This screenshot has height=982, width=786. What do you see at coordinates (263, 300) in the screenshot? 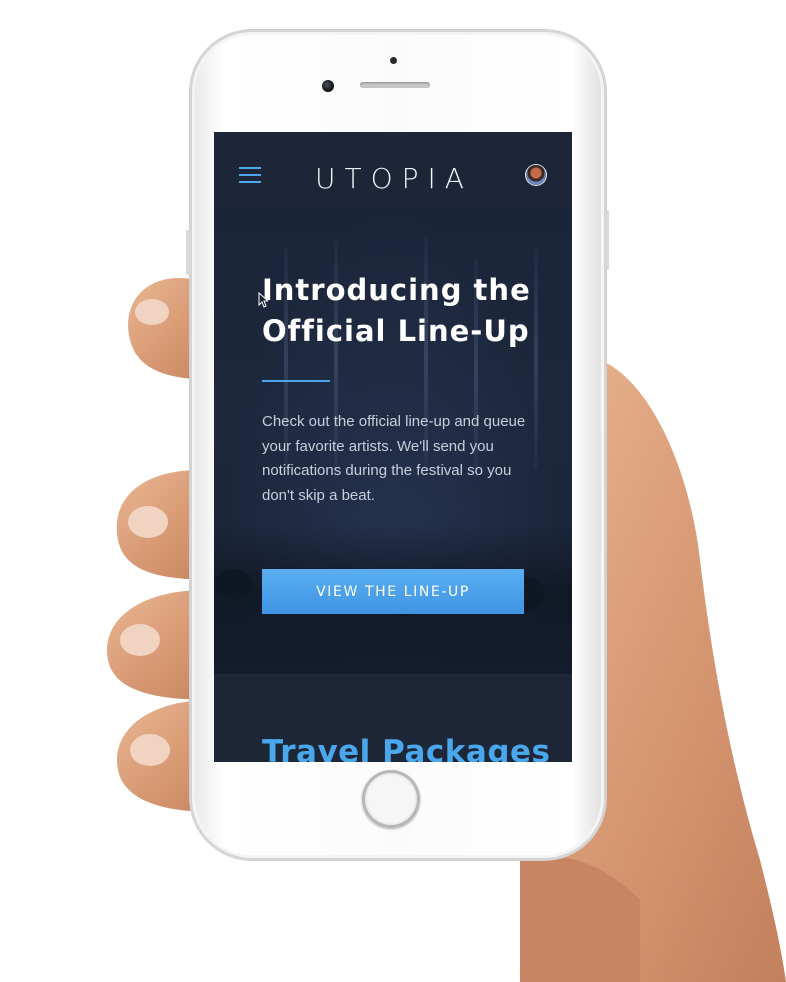
I see `mouse-pointer-icon` at bounding box center [263, 300].